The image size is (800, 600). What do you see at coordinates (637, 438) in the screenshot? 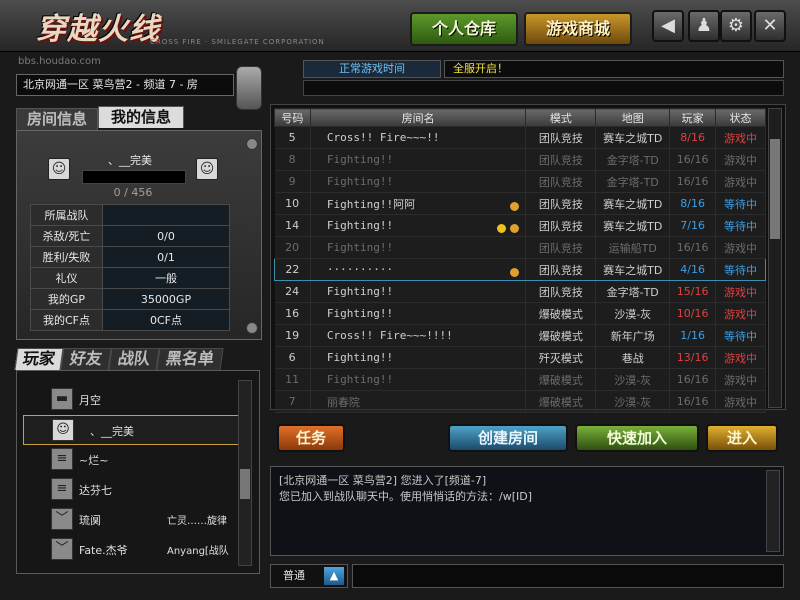
I see `quick-join-button: 快速加入` at bounding box center [637, 438].